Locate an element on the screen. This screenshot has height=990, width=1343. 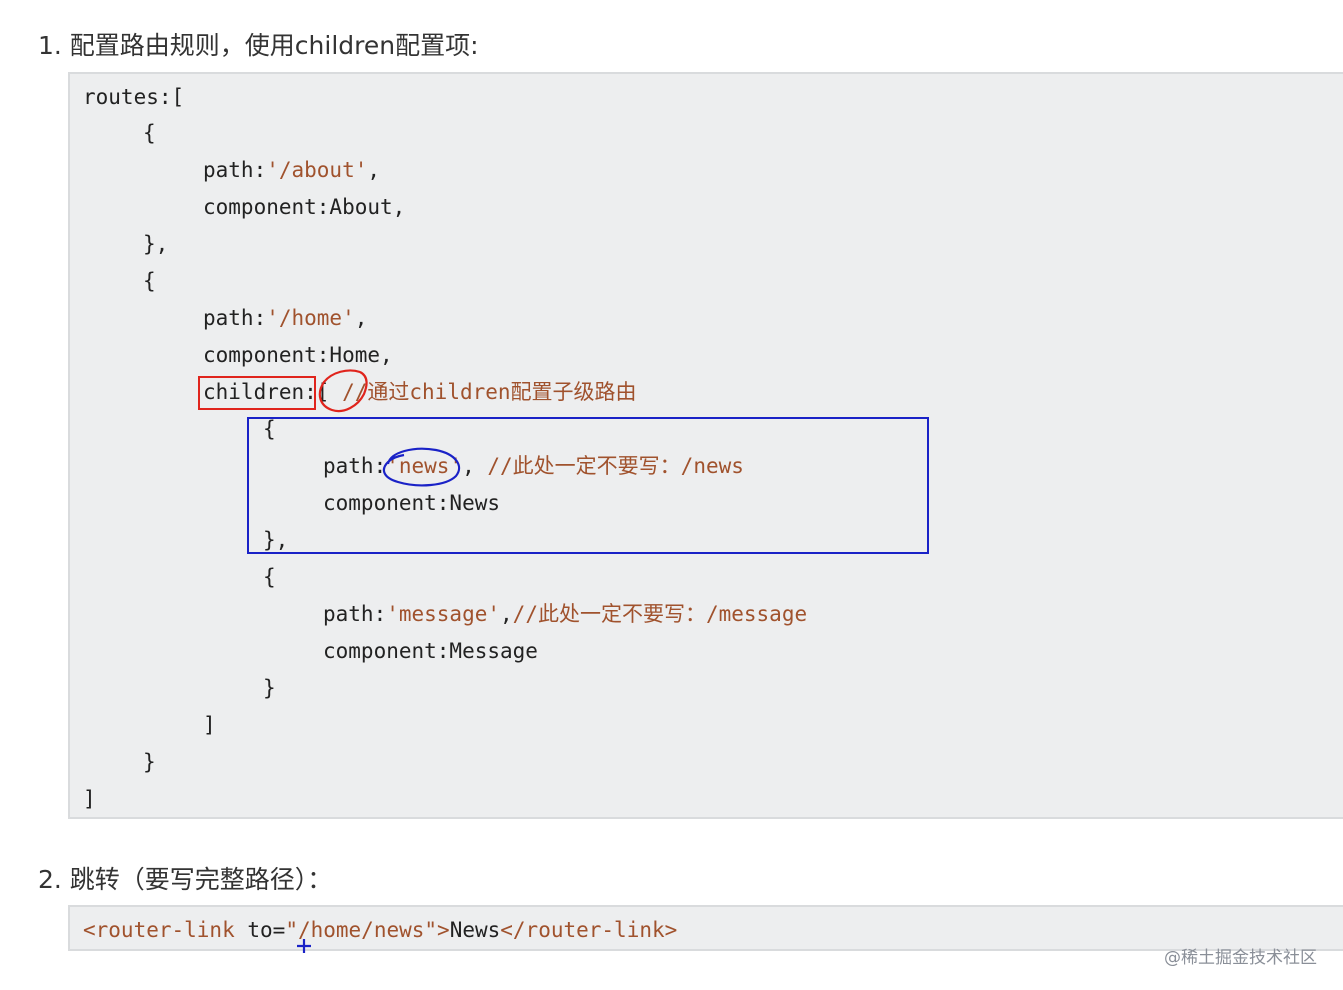
code-line-about-path: path:'/about', is located at coordinates (291, 170).